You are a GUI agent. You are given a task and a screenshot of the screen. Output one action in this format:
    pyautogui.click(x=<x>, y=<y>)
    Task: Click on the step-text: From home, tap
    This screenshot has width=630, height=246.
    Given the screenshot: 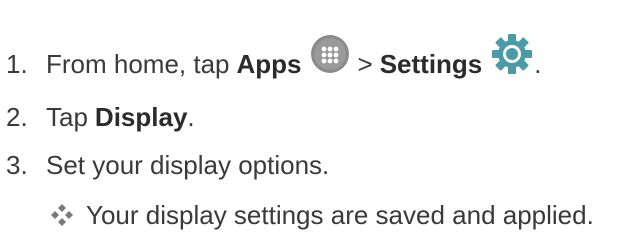 What is the action you would take?
    pyautogui.click(x=138, y=64)
    